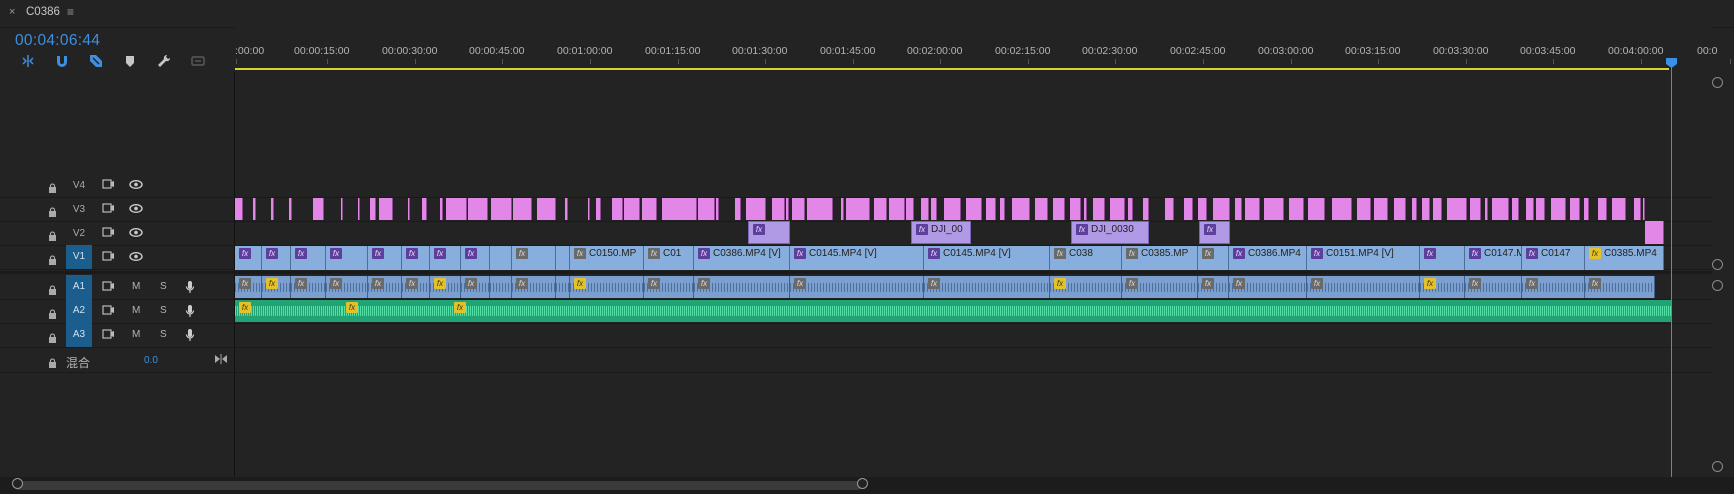  What do you see at coordinates (62, 61) in the screenshot?
I see `snap-magnet-icon` at bounding box center [62, 61].